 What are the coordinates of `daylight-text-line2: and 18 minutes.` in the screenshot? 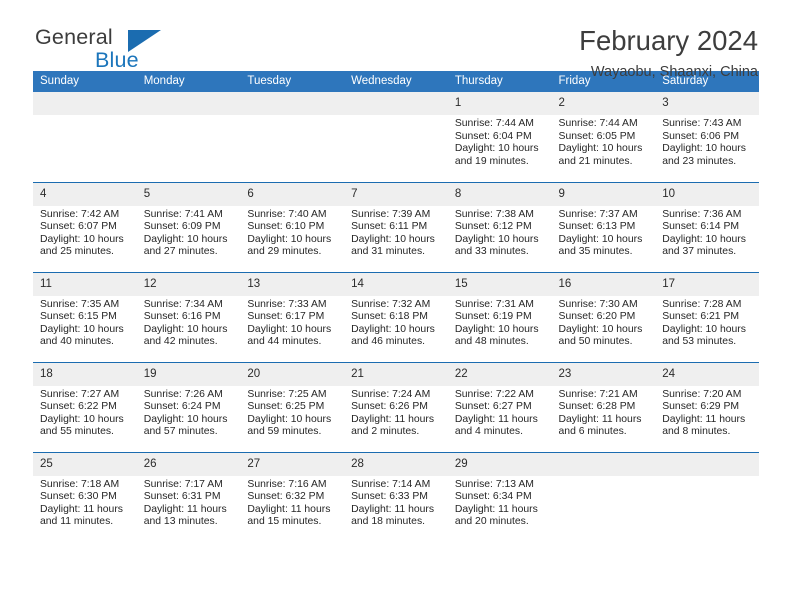 It's located at (388, 522).